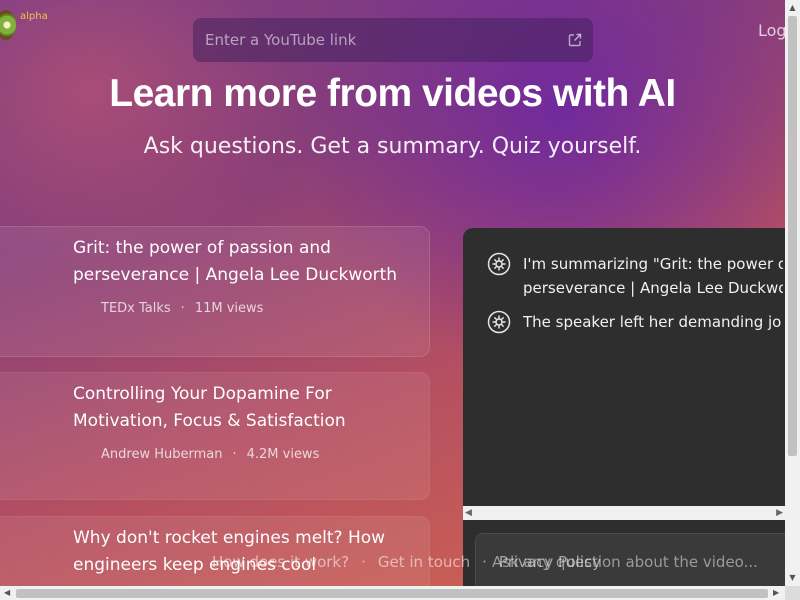 The height and width of the screenshot is (600, 800). Describe the element at coordinates (653, 288) in the screenshot. I see `chat-message-text: perseverance | Angela Lee Duckwo` at that location.